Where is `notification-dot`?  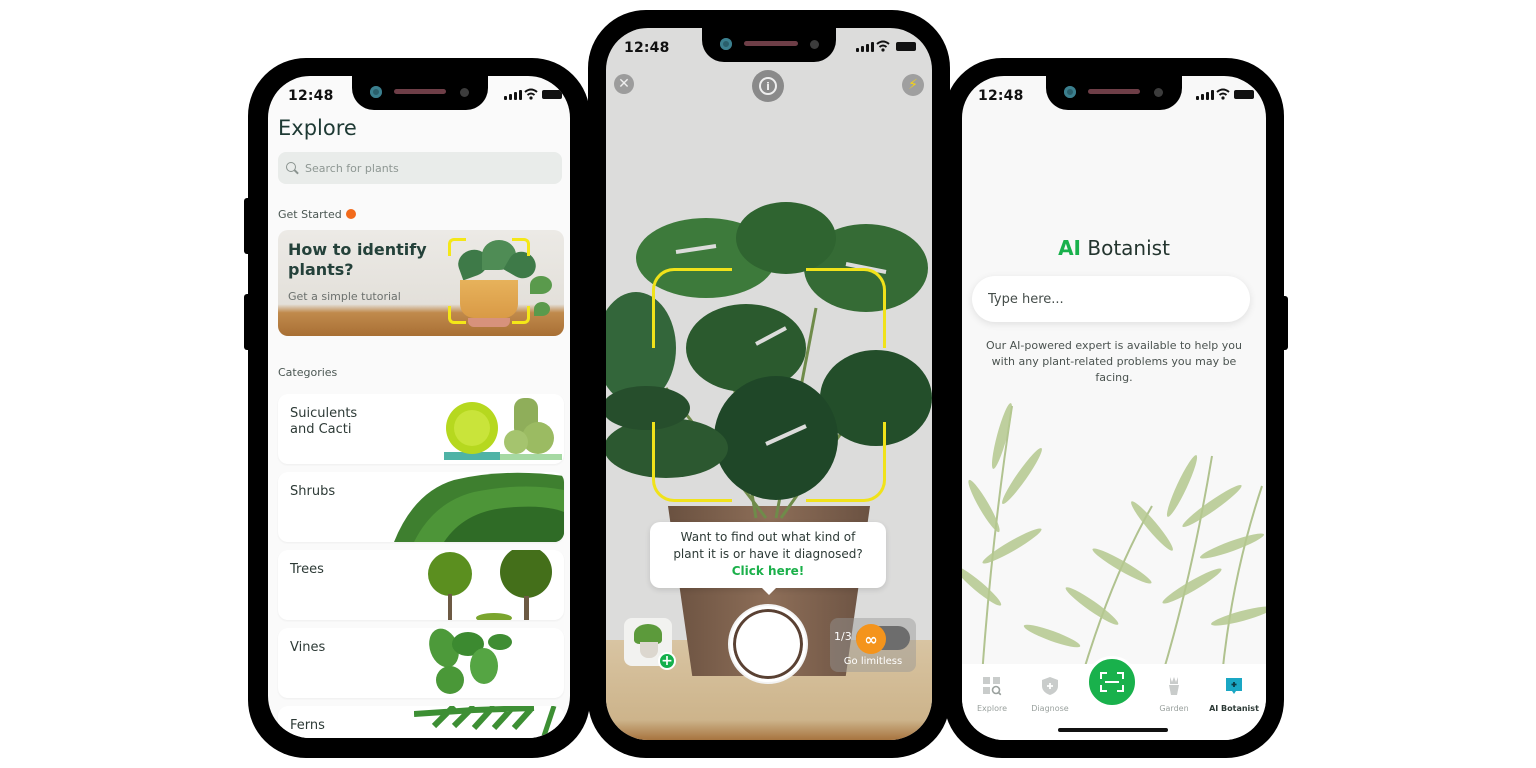 notification-dot is located at coordinates (350, 214).